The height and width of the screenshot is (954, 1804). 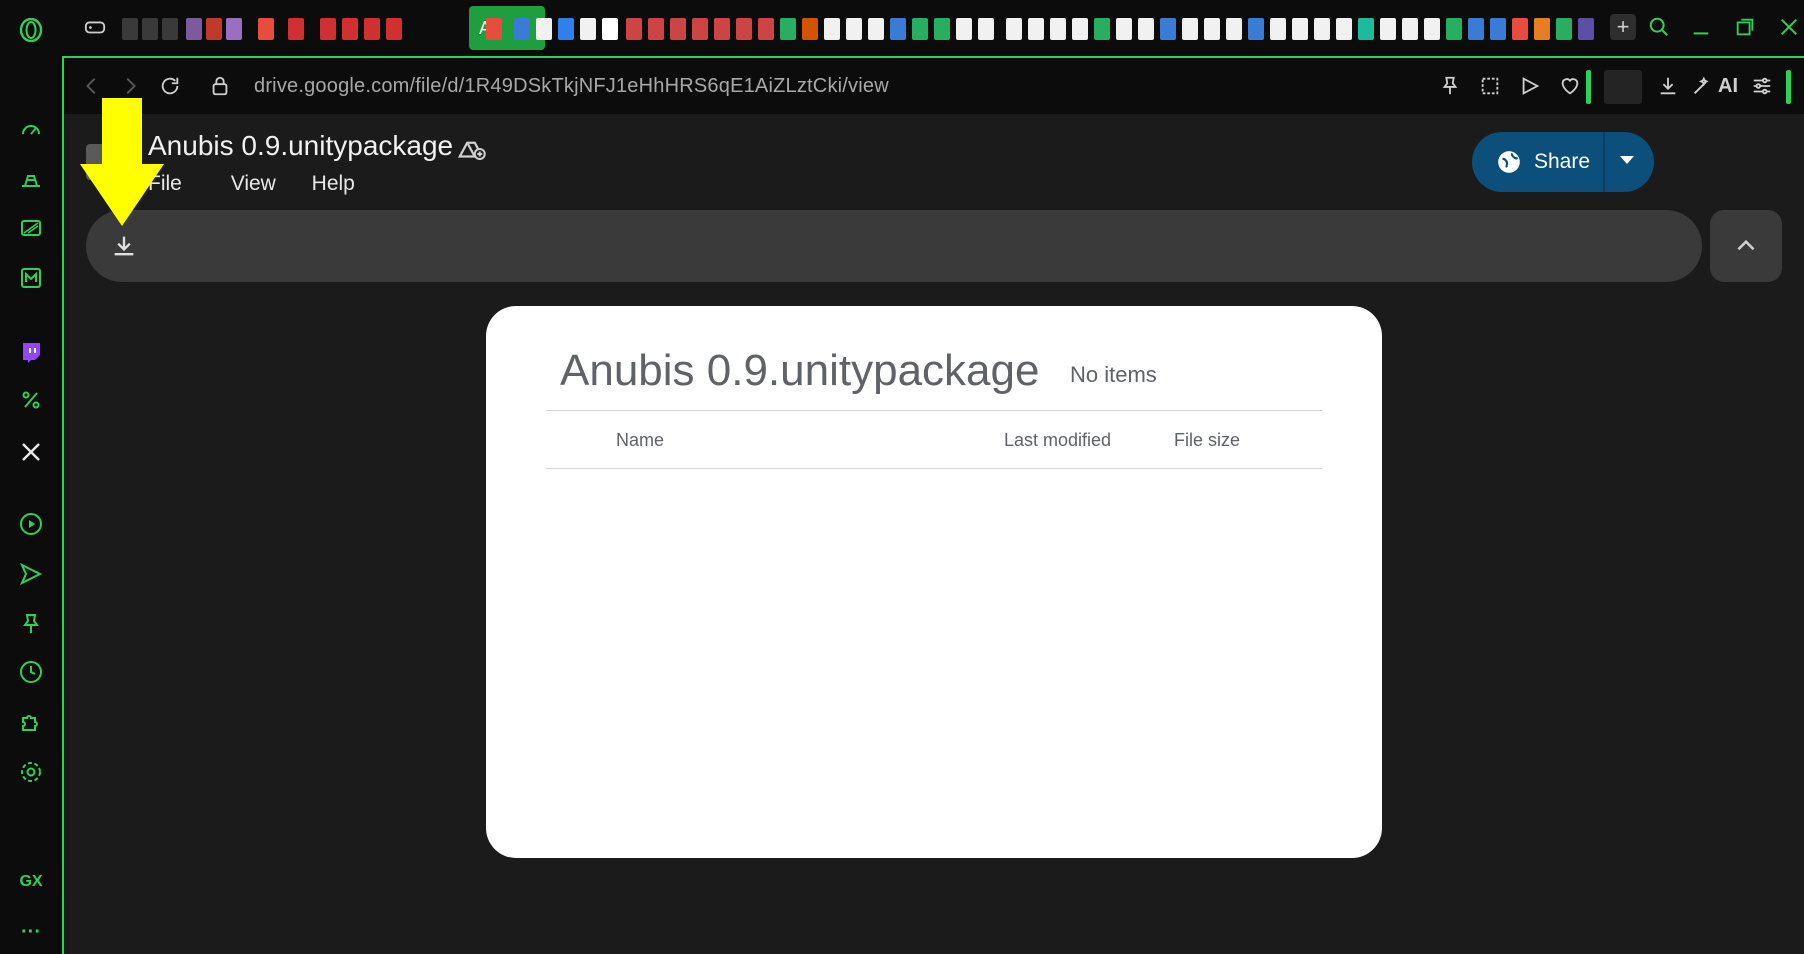 I want to click on share-dropdown-caret-icon, so click(x=1627, y=160).